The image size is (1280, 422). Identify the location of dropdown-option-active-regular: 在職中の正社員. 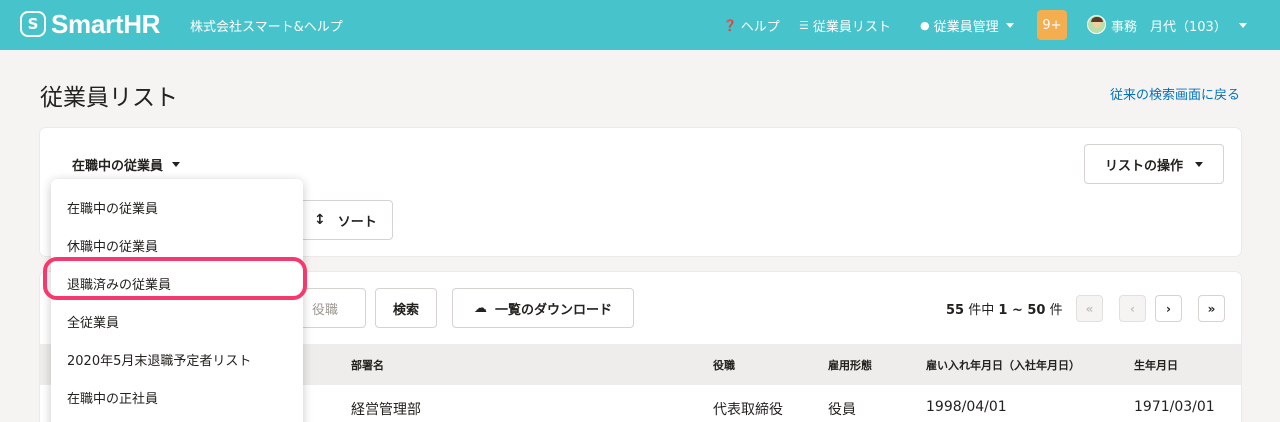
(112, 397).